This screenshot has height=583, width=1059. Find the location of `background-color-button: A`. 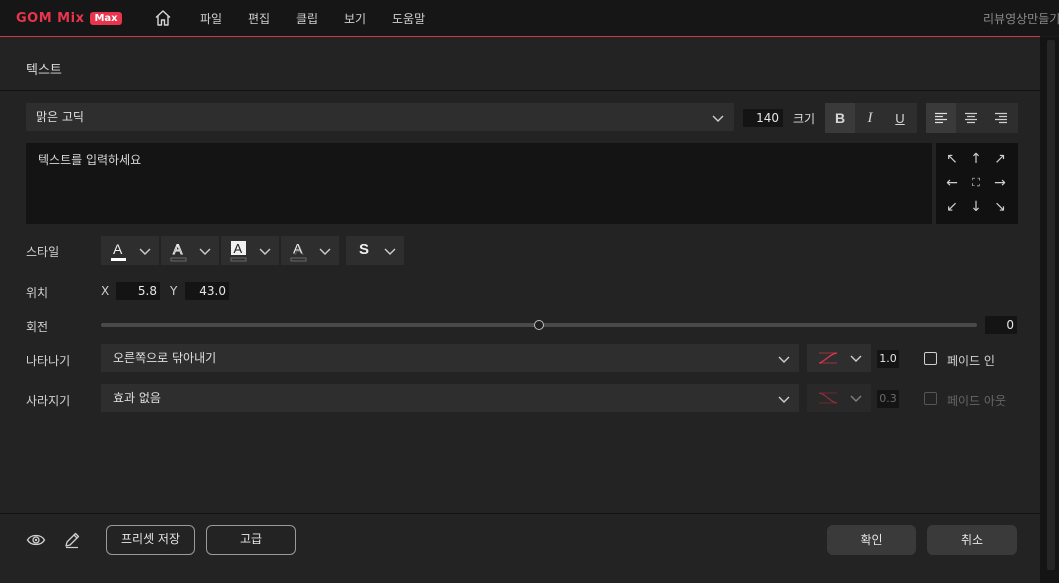

background-color-button: A is located at coordinates (250, 250).